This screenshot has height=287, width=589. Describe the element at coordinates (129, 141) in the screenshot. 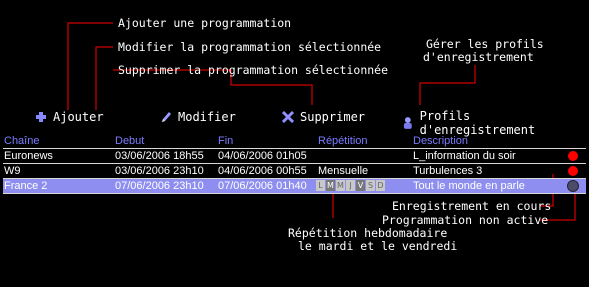

I see `column-header-debut: Debut` at that location.